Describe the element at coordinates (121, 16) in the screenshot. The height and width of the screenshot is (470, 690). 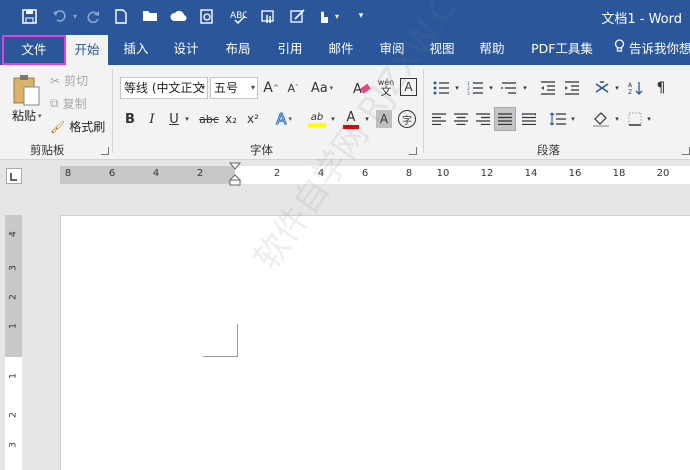
I see `new-document-icon` at that location.